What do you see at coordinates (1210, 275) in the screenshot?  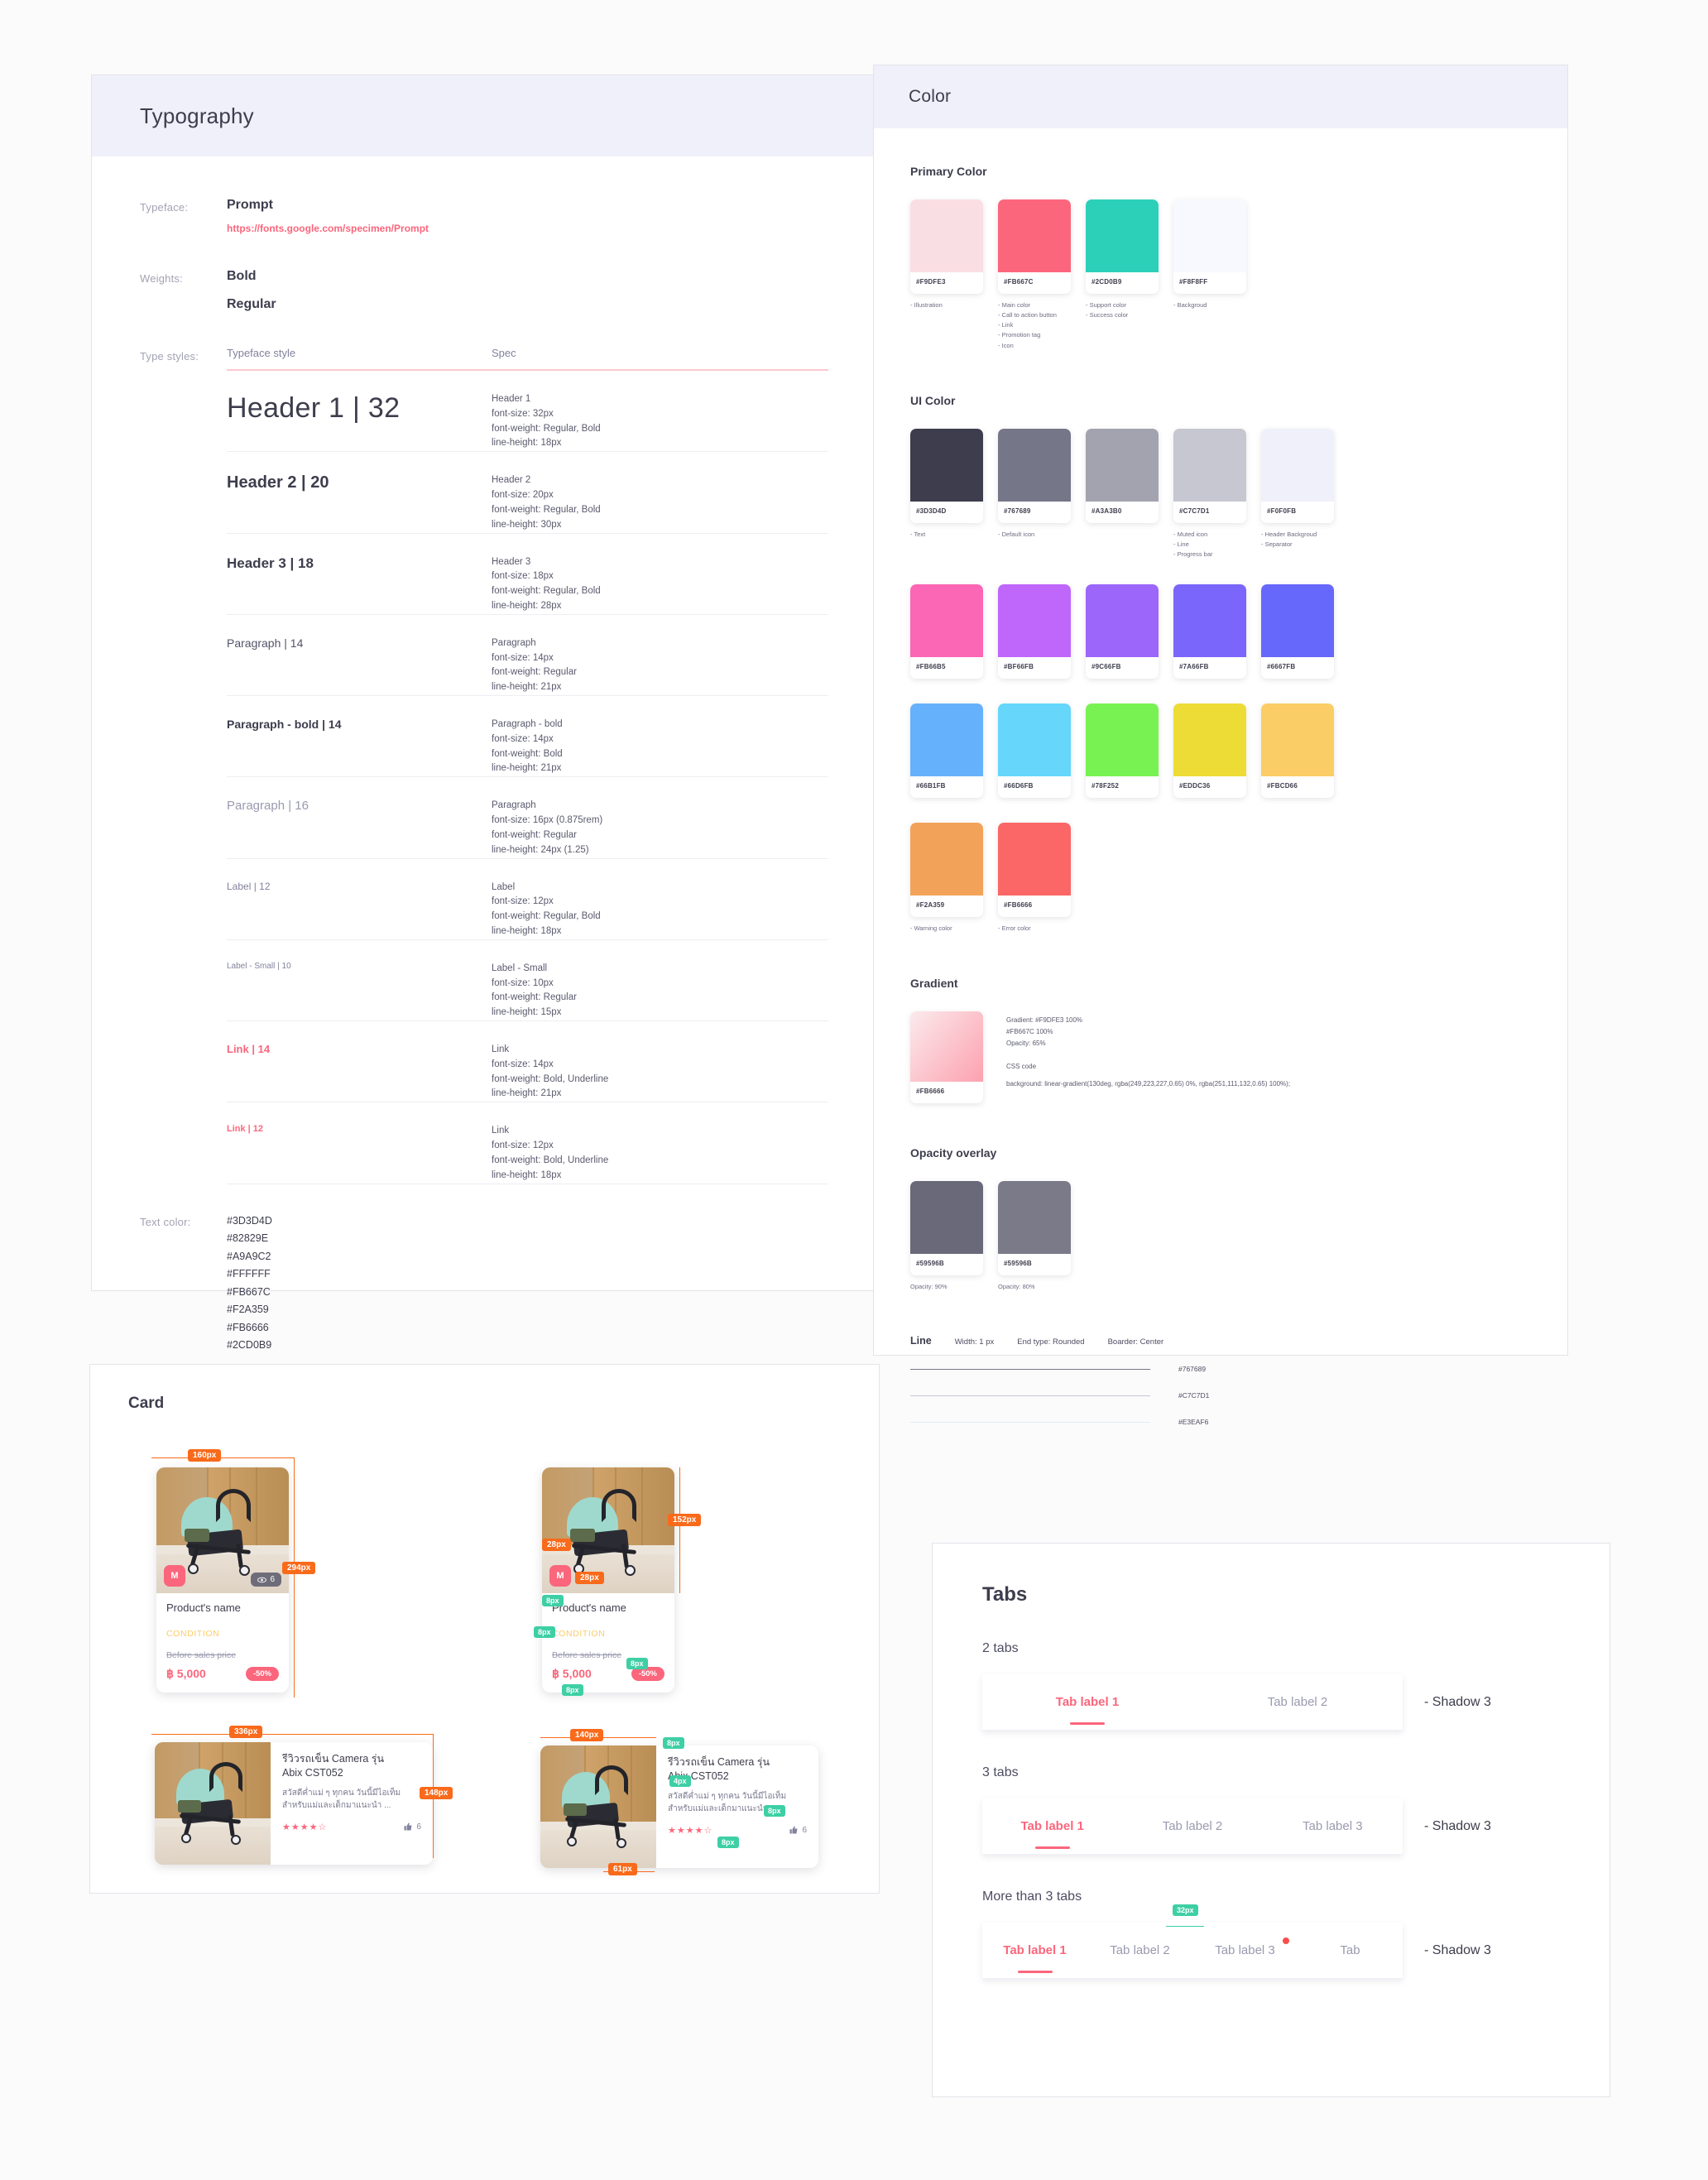 I see `swatch-item: #F8F8FF - Backgroud` at bounding box center [1210, 275].